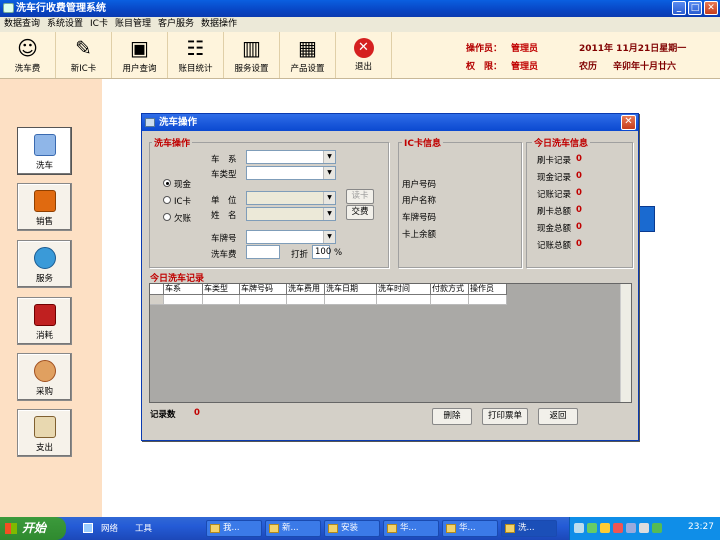  What do you see at coordinates (88, 528) in the screenshot?
I see `quick-launch-icon` at bounding box center [88, 528].